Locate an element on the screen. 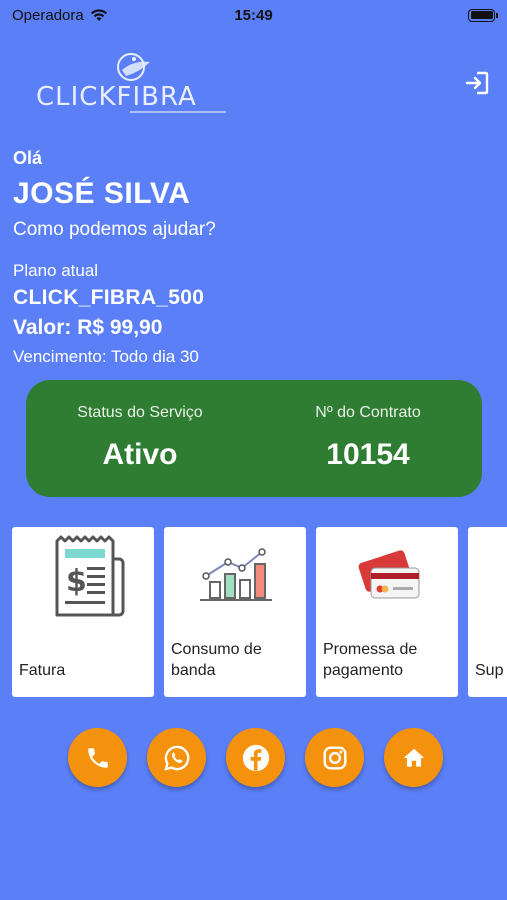 This screenshot has width=507, height=900. contract-label: Nº do Contrato is located at coordinates (368, 412).